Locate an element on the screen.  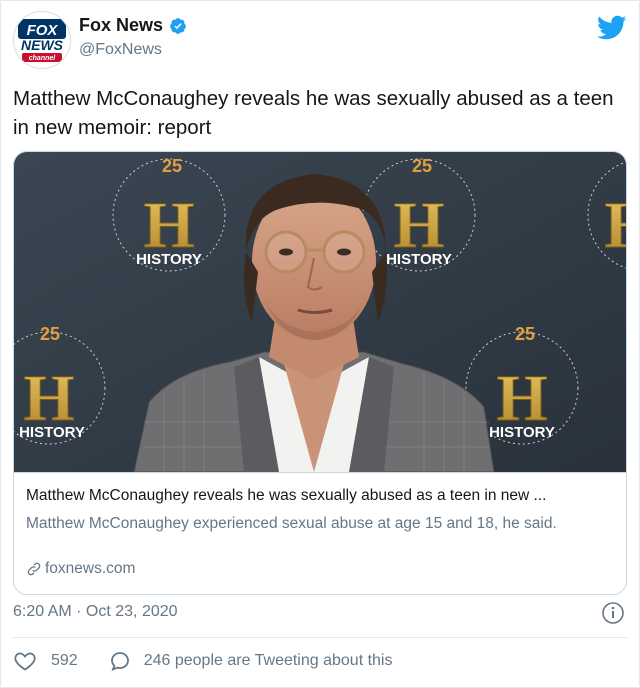
tweeting-about-text: 246 people are Tweeting about this is located at coordinates (268, 661).